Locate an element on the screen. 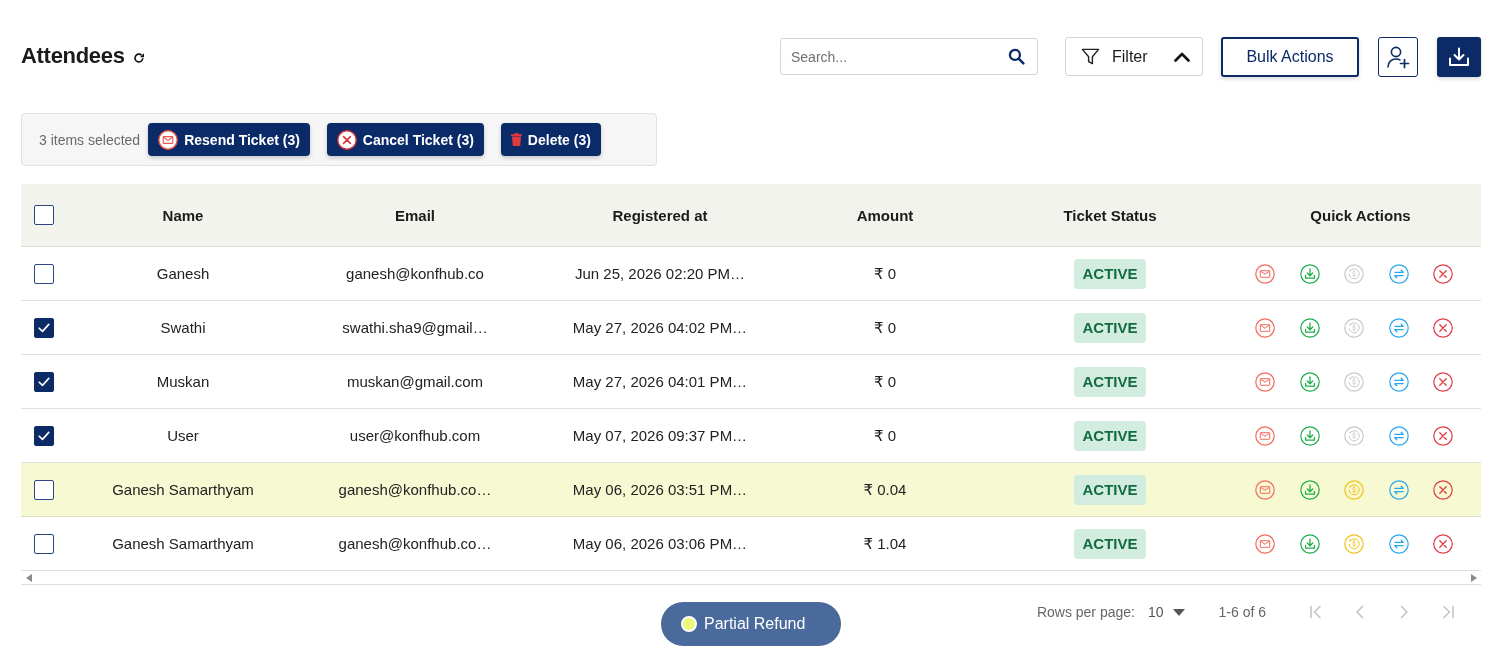 The height and width of the screenshot is (652, 1501). download-button is located at coordinates (1459, 56).